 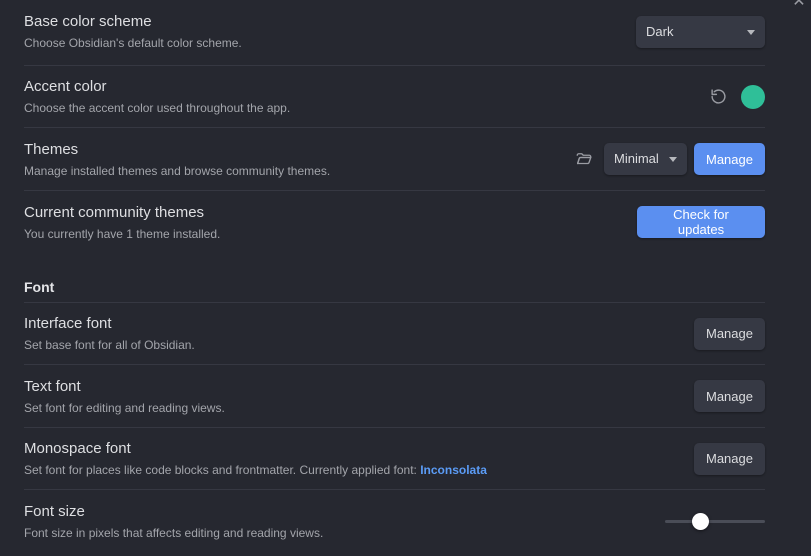 What do you see at coordinates (453, 470) in the screenshot?
I see `applied-font-link: Inconsolata` at bounding box center [453, 470].